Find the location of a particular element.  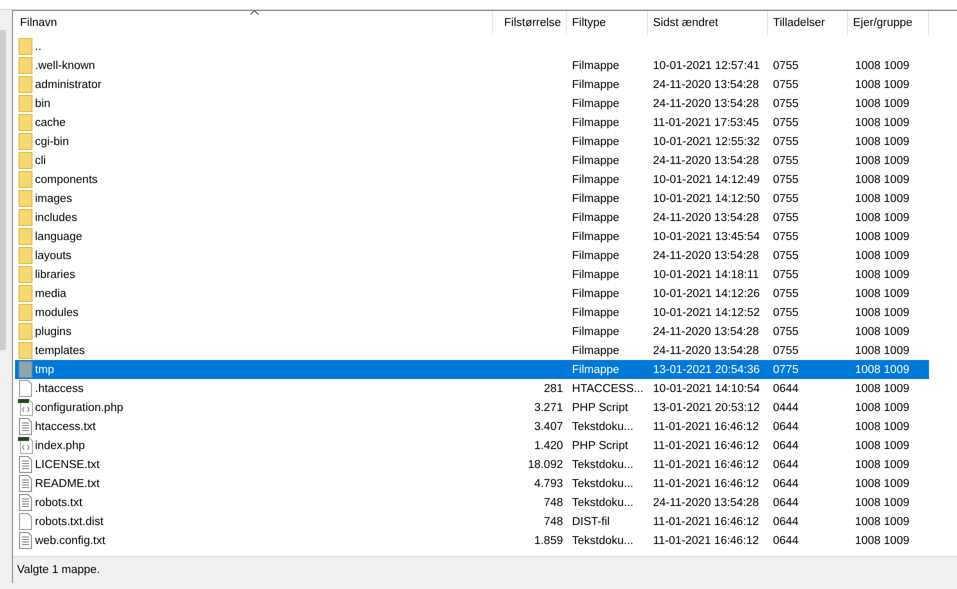

column-header: Ejer/gruppe is located at coordinates (888, 23).